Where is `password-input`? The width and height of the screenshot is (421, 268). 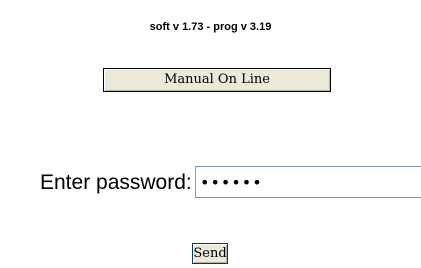
password-input is located at coordinates (308, 182).